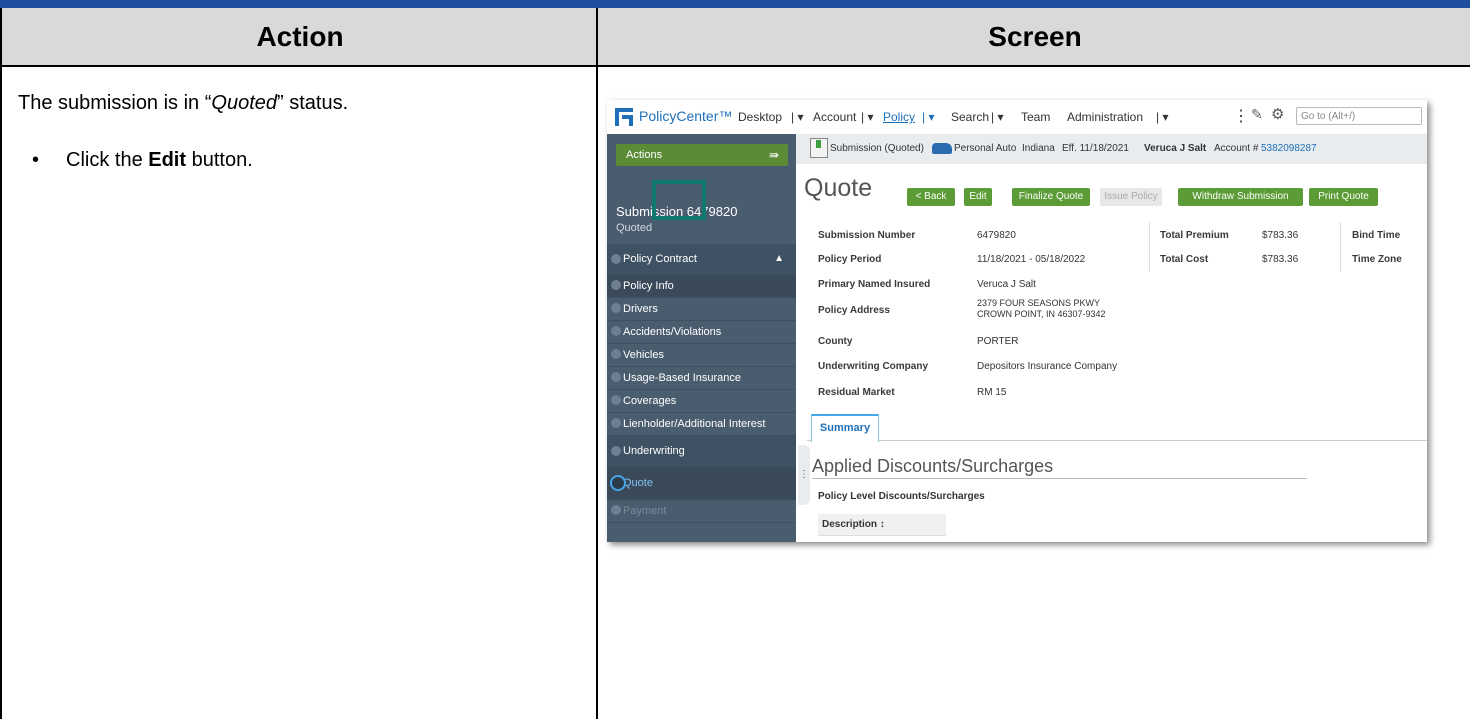 The width and height of the screenshot is (1470, 719). Describe the element at coordinates (735, 4) in the screenshot. I see `top-accent-bar` at that location.